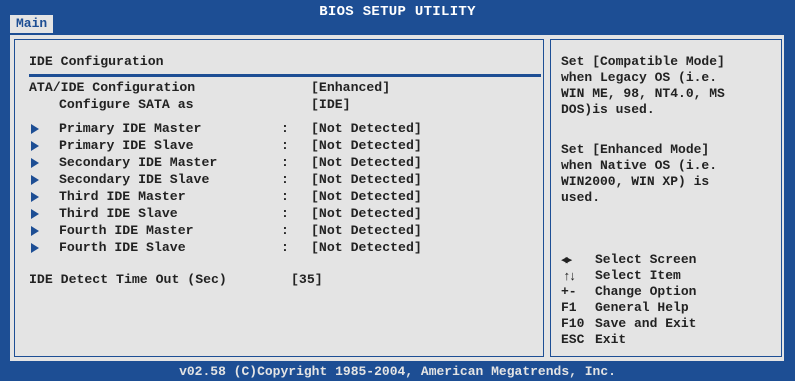 Image resolution: width=795 pixels, height=381 pixels. Describe the element at coordinates (611, 339) in the screenshot. I see `esc-exit-text: Exit` at that location.